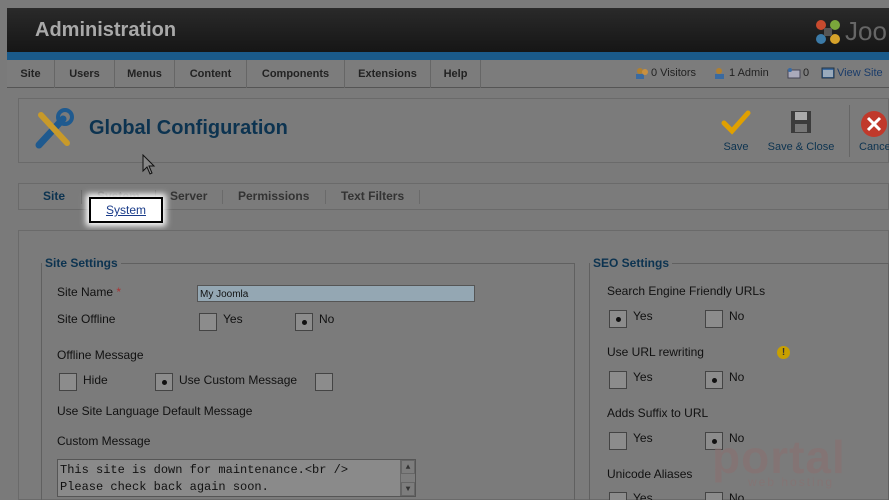  I want to click on site-offline-yes-radio, so click(208, 322).